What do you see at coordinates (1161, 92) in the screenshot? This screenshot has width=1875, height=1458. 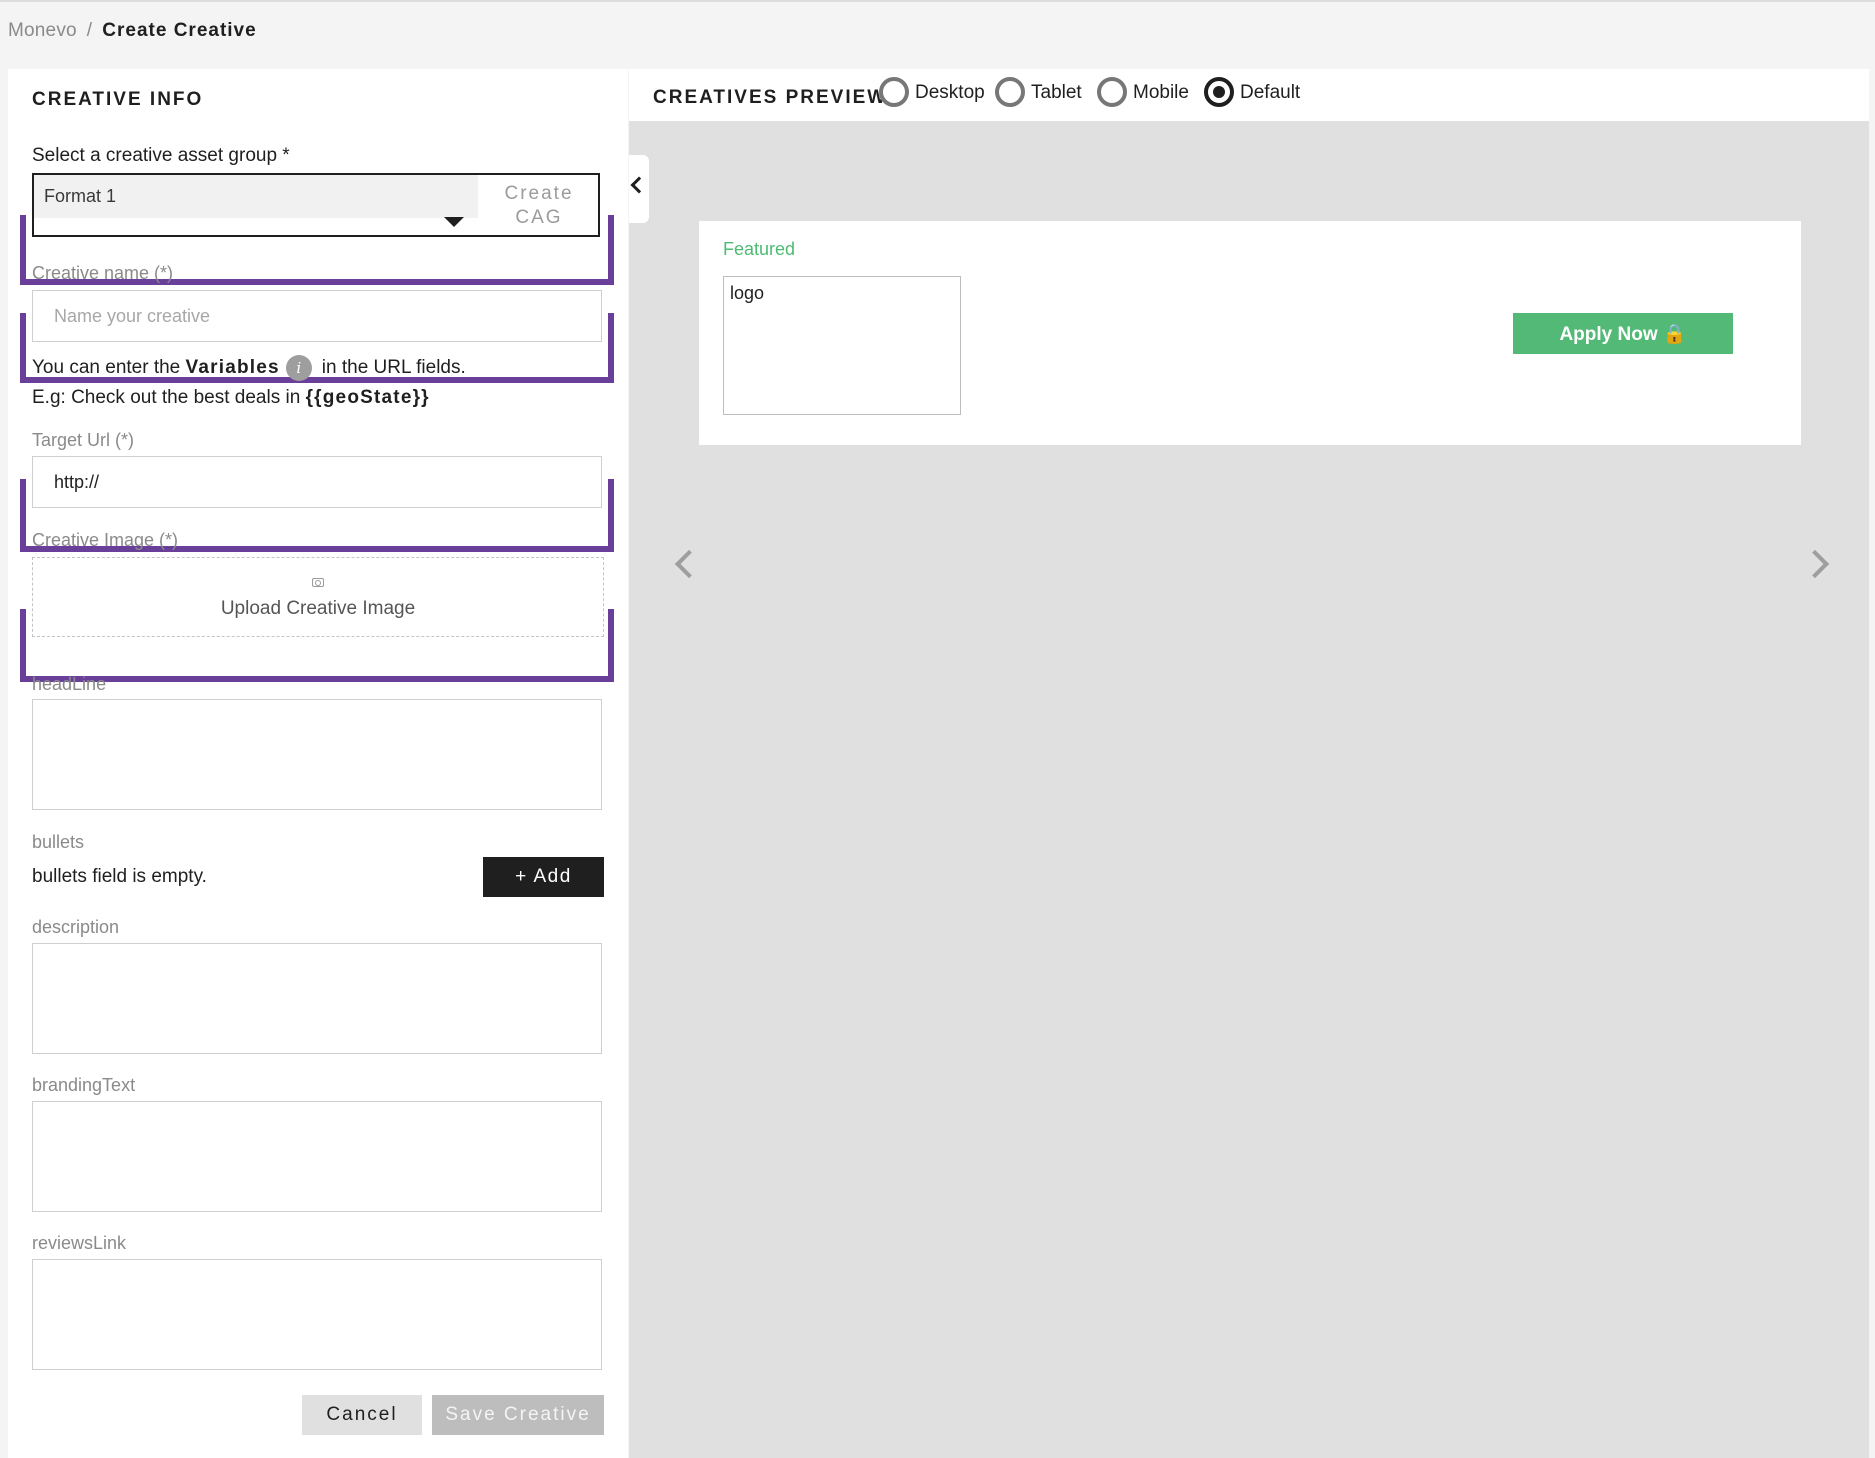 I see `radio-label-mobile: Mobile` at bounding box center [1161, 92].